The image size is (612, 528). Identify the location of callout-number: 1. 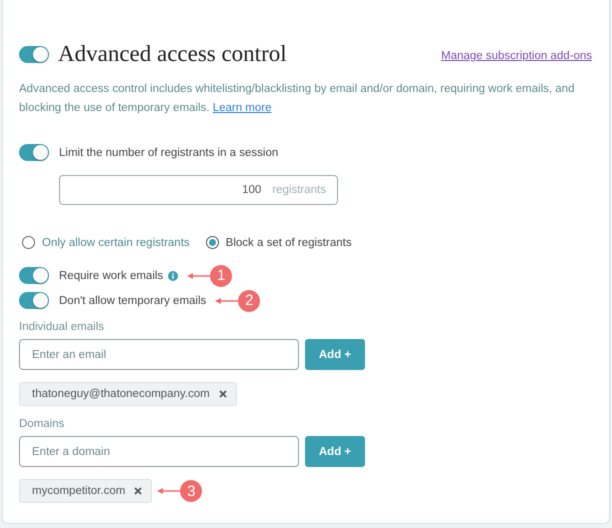
(221, 275).